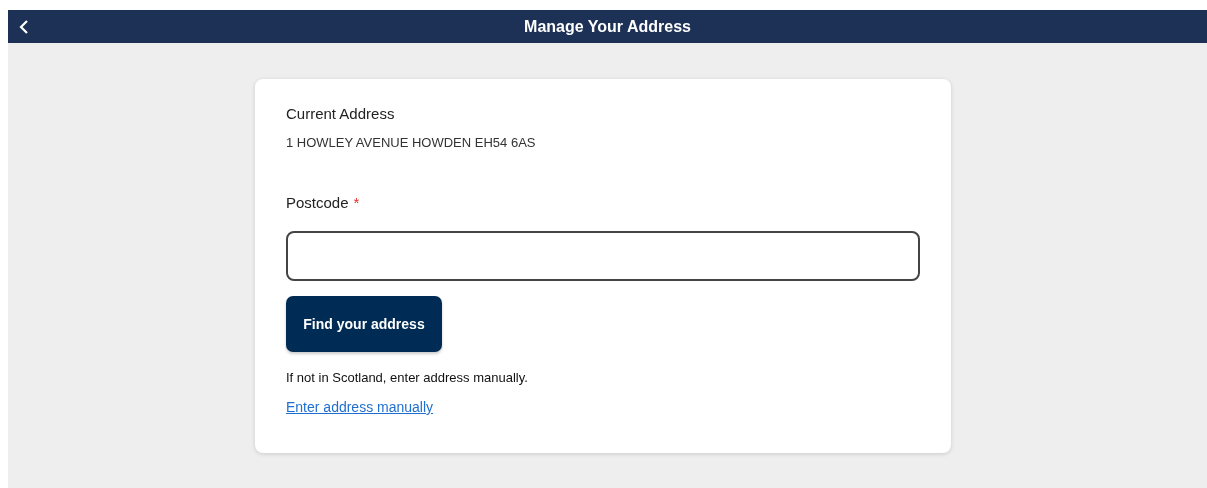  I want to click on current-address-label: Current Address, so click(340, 113).